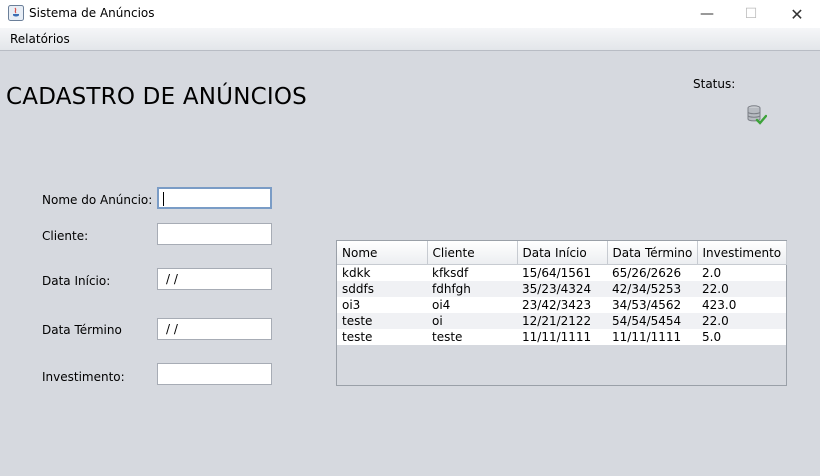 This screenshot has width=820, height=476. Describe the element at coordinates (652, 321) in the screenshot. I see `table-cell: 54/54/5454` at that location.